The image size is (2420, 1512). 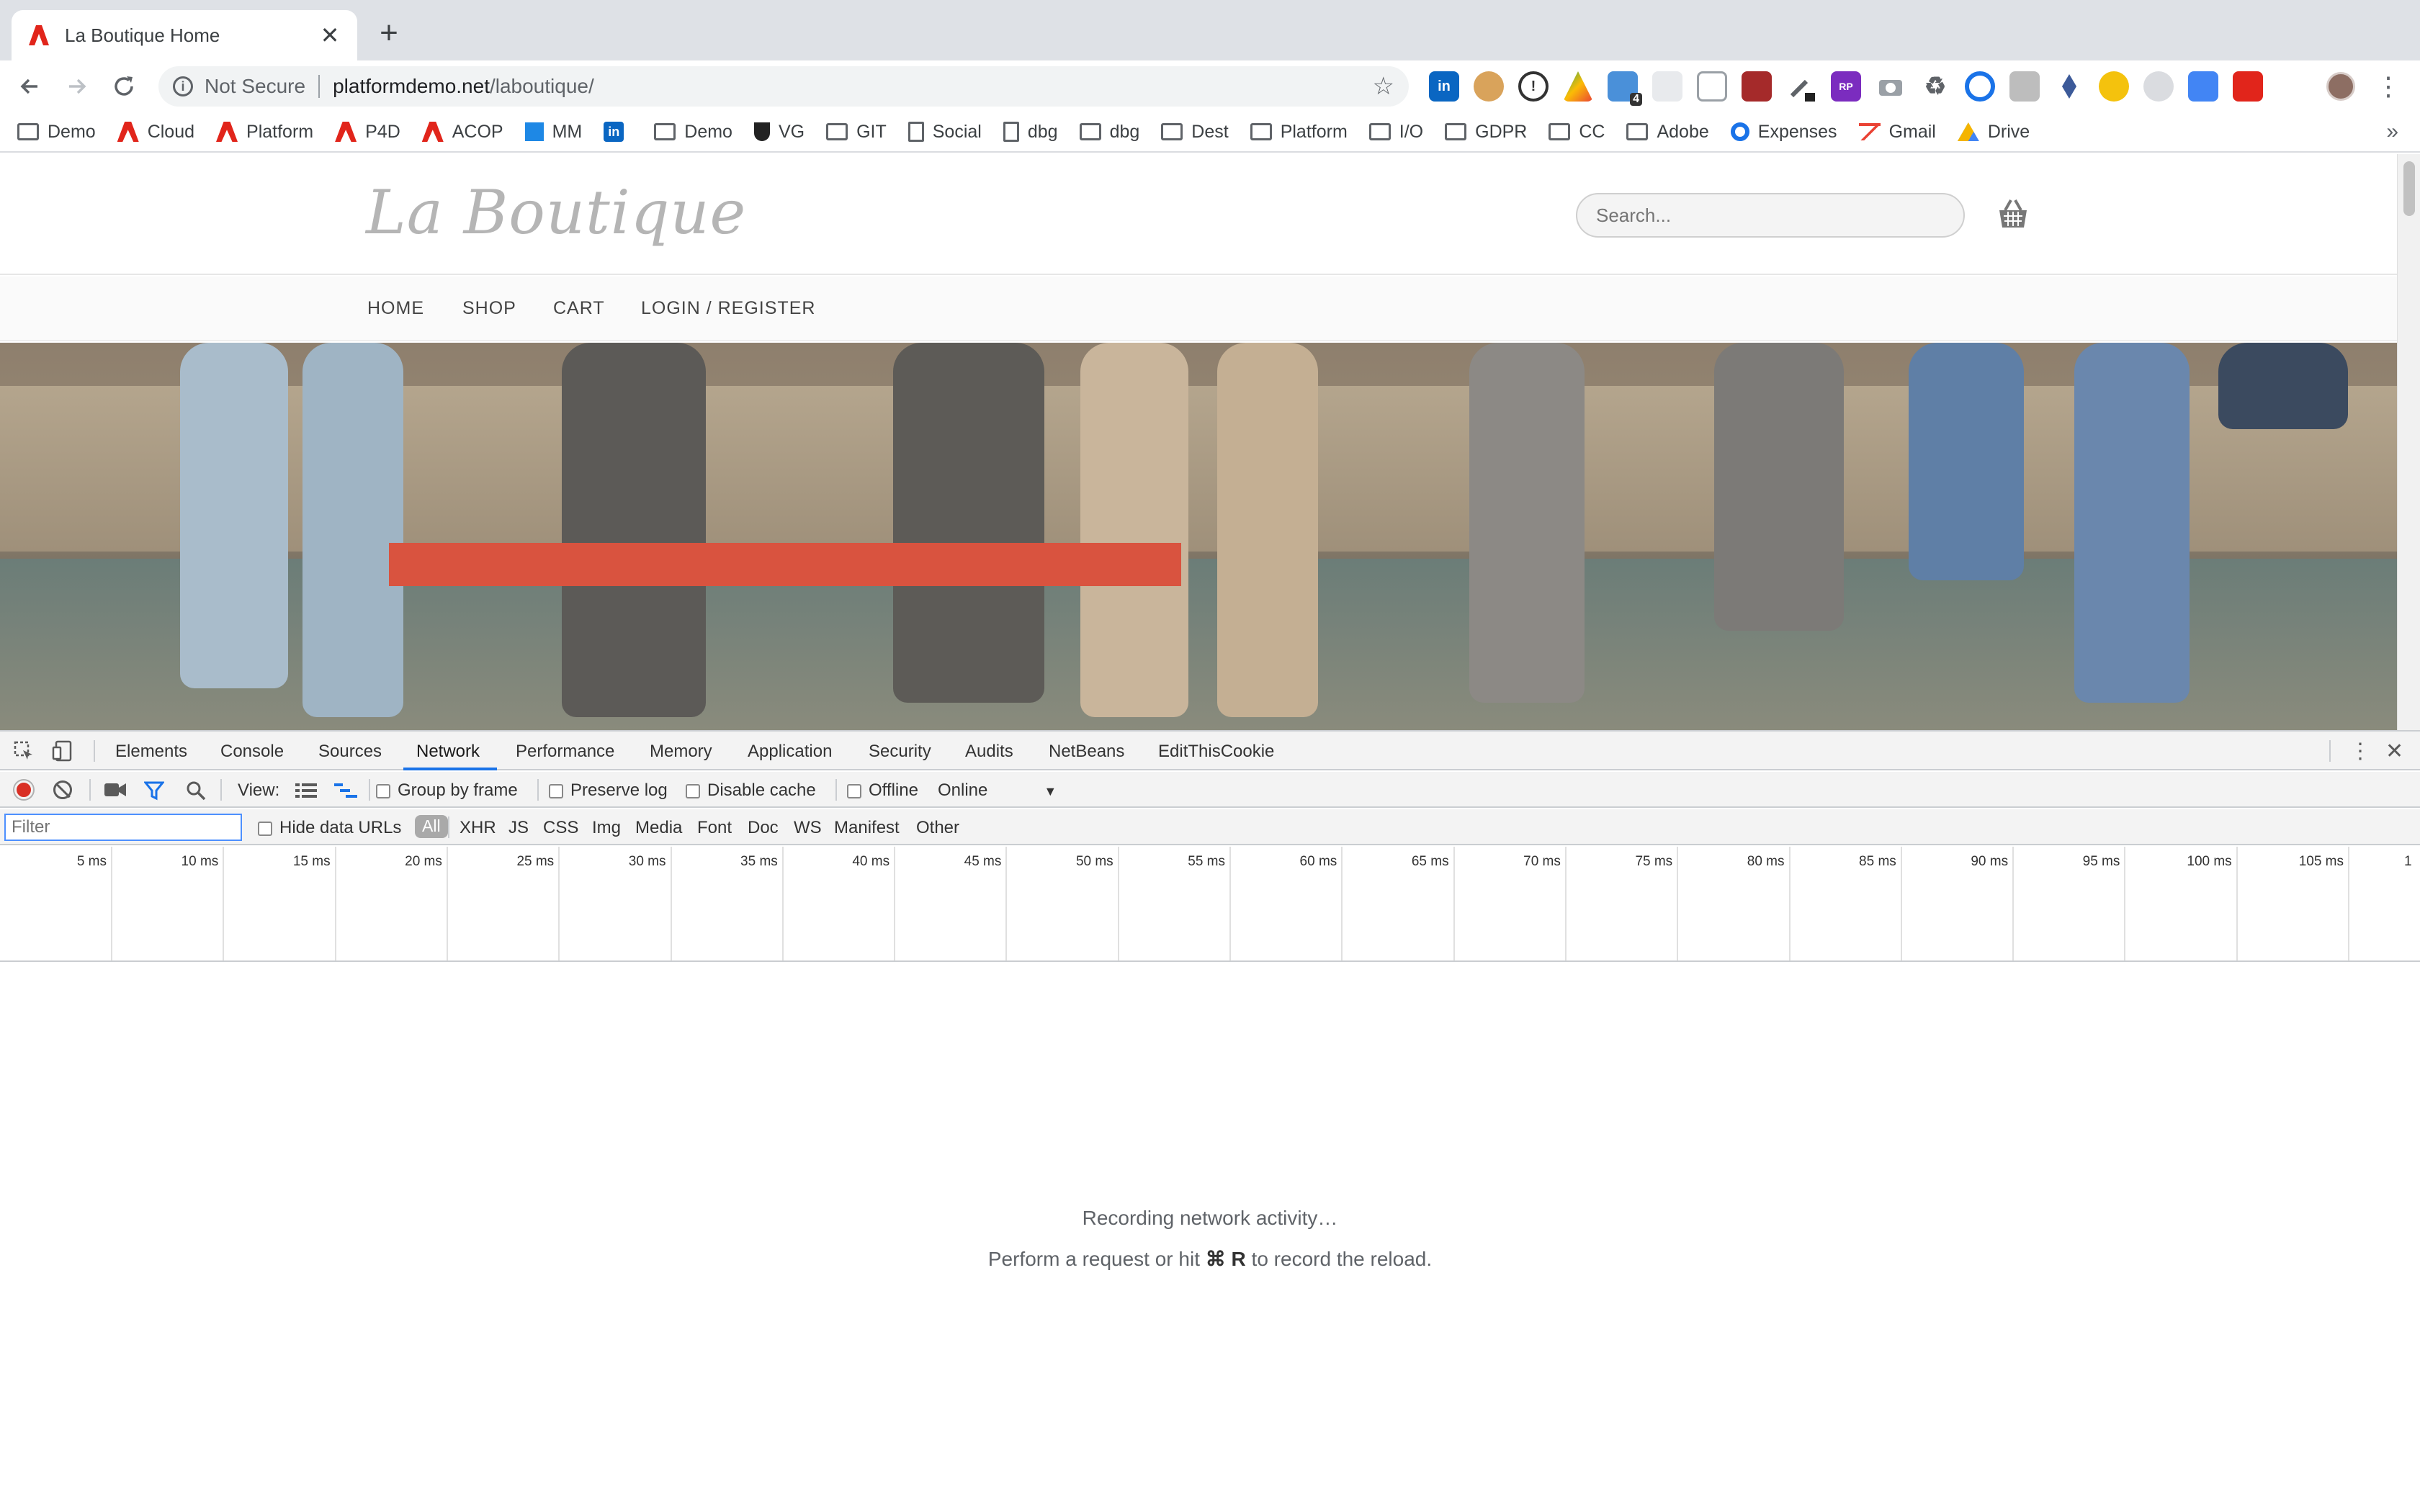 What do you see at coordinates (1667, 132) in the screenshot?
I see `bookmark-item: Adobe` at bounding box center [1667, 132].